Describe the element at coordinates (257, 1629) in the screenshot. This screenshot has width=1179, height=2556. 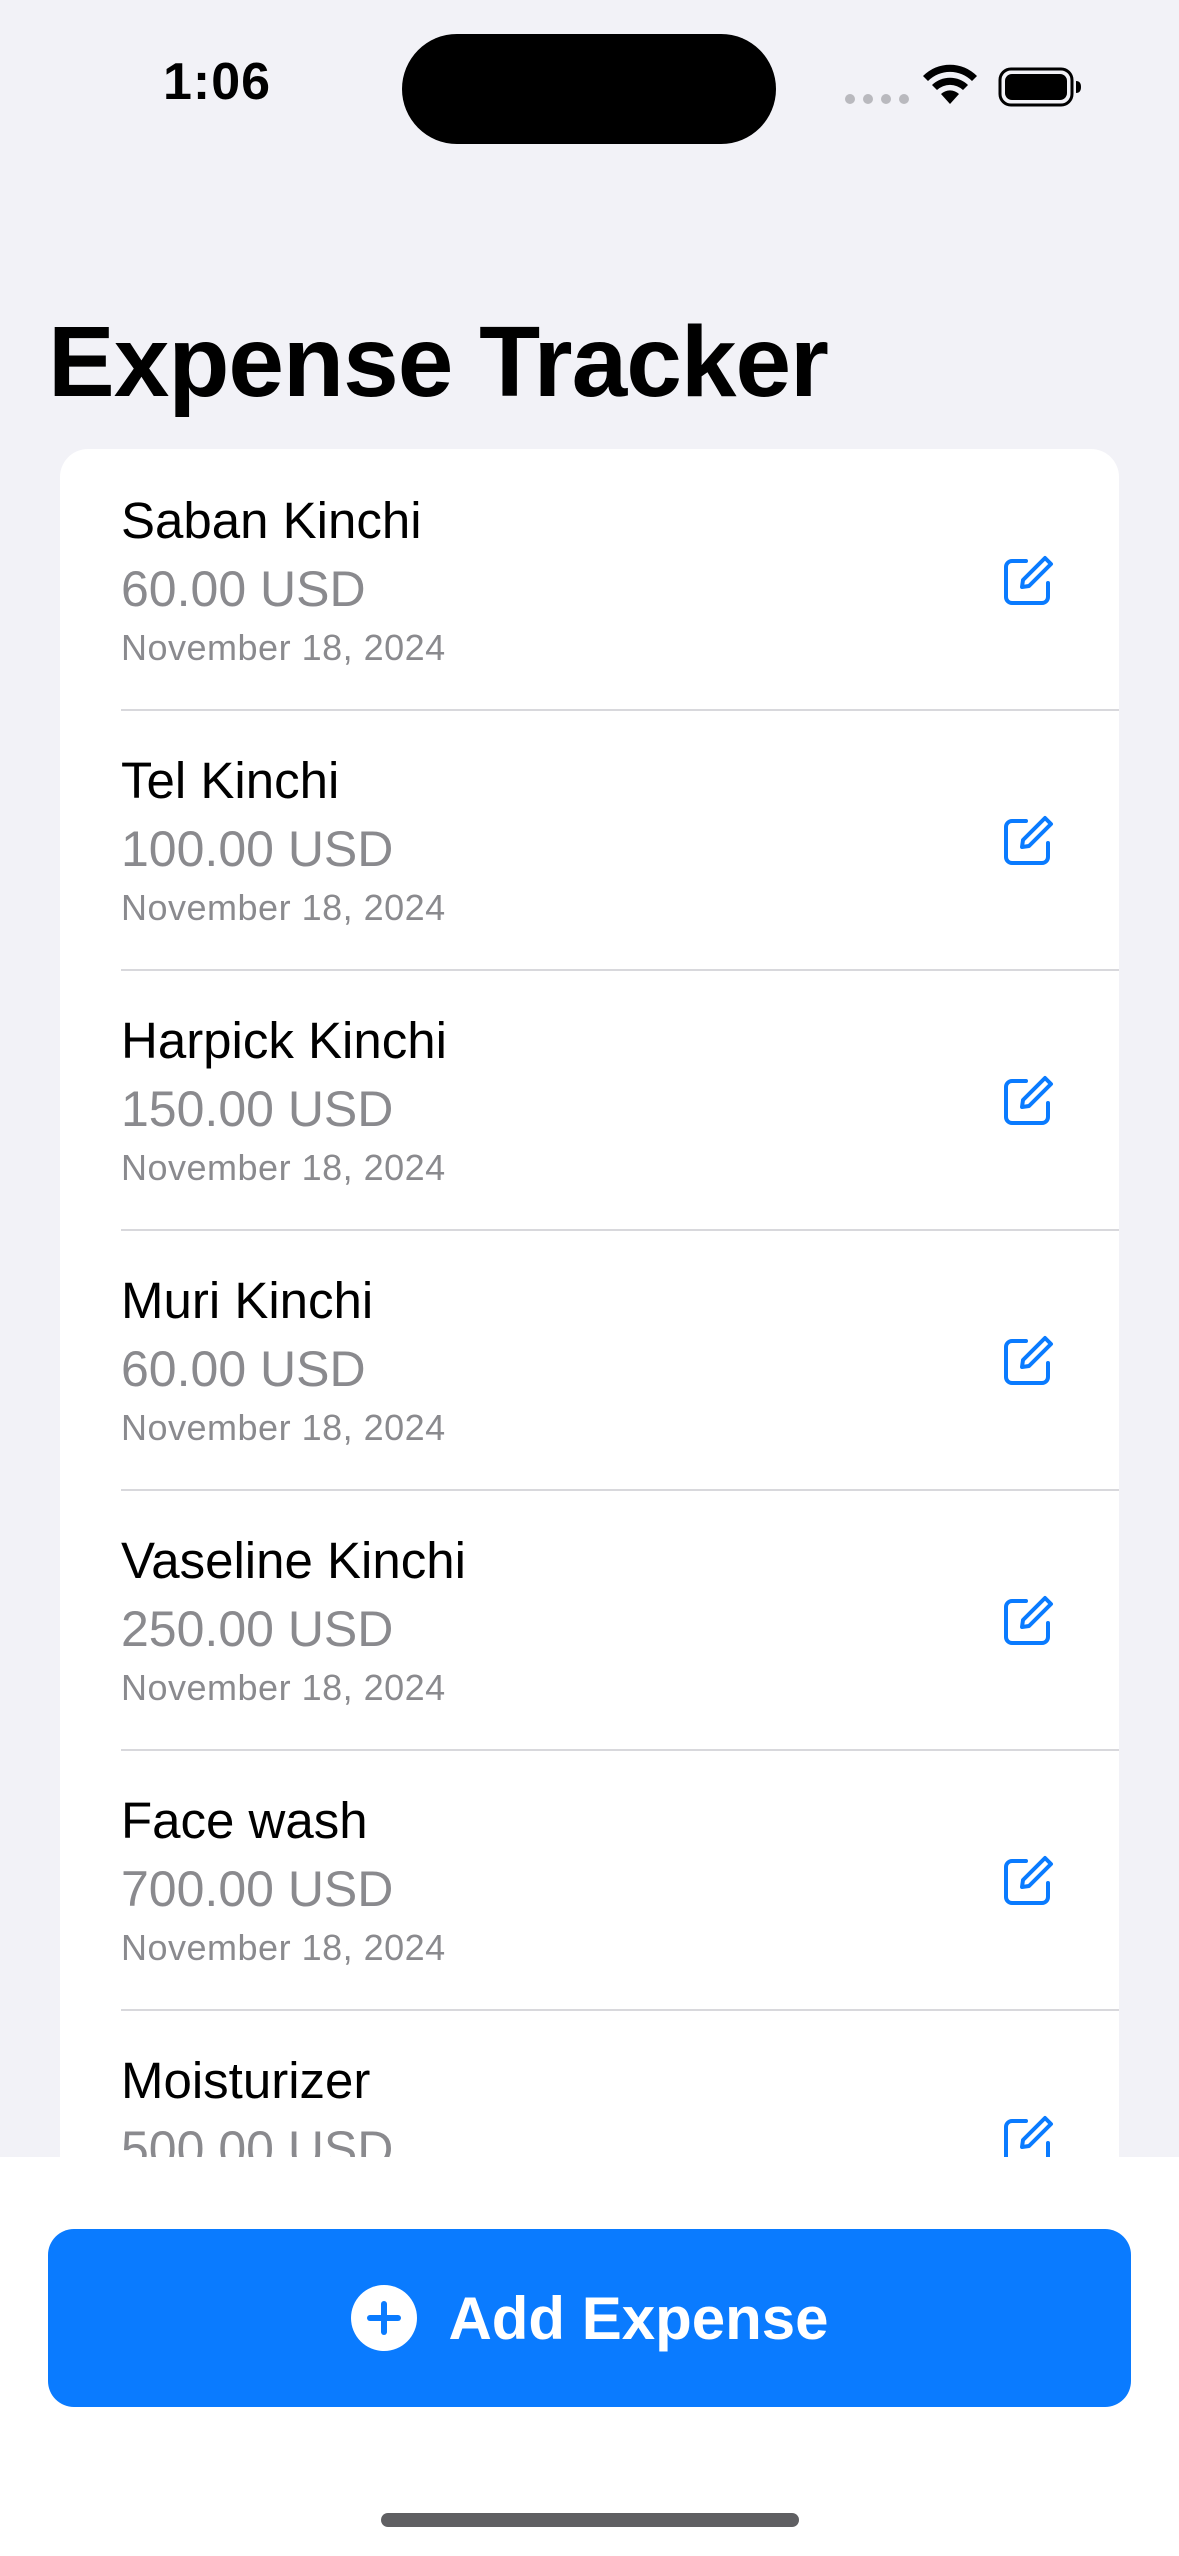
I see `expense-amount: 250.00 USD` at that location.